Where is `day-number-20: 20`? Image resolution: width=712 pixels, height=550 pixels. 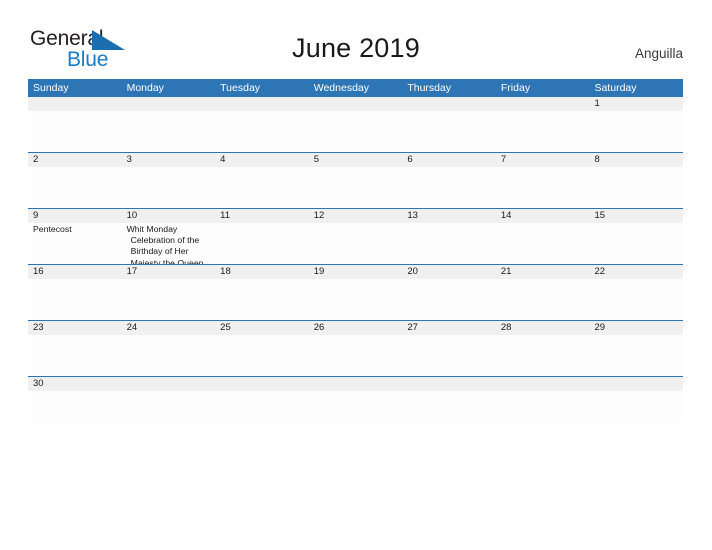
day-number-20: 20 is located at coordinates (449, 272).